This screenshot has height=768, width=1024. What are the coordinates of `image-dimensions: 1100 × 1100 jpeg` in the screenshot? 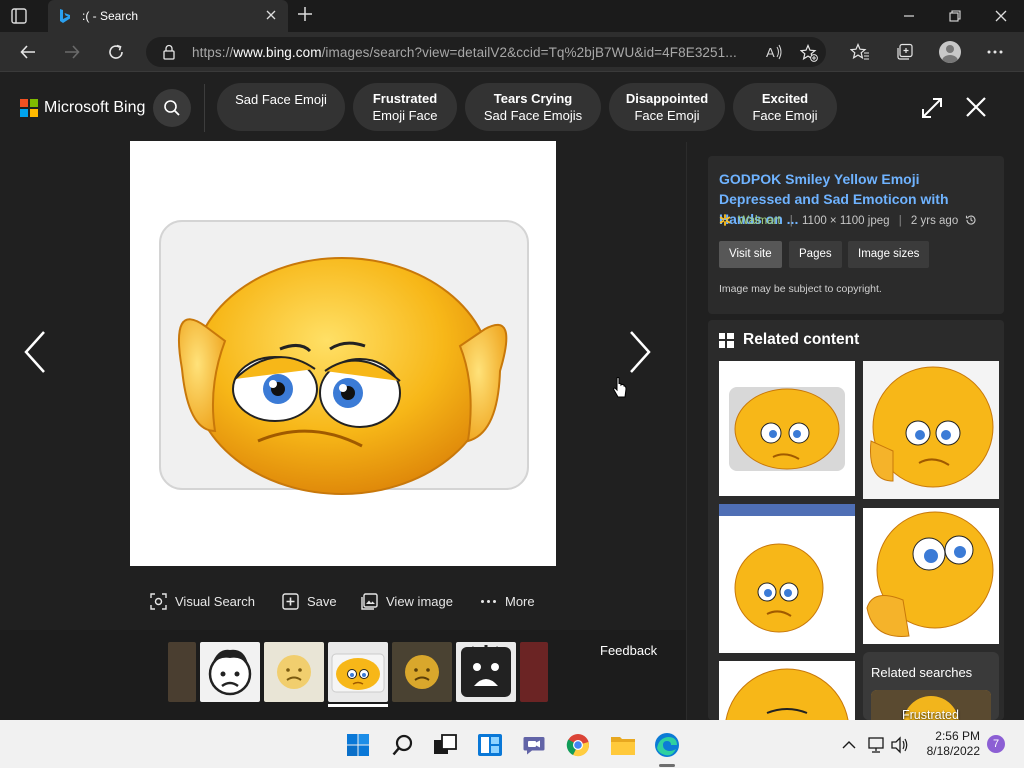 It's located at (846, 221).